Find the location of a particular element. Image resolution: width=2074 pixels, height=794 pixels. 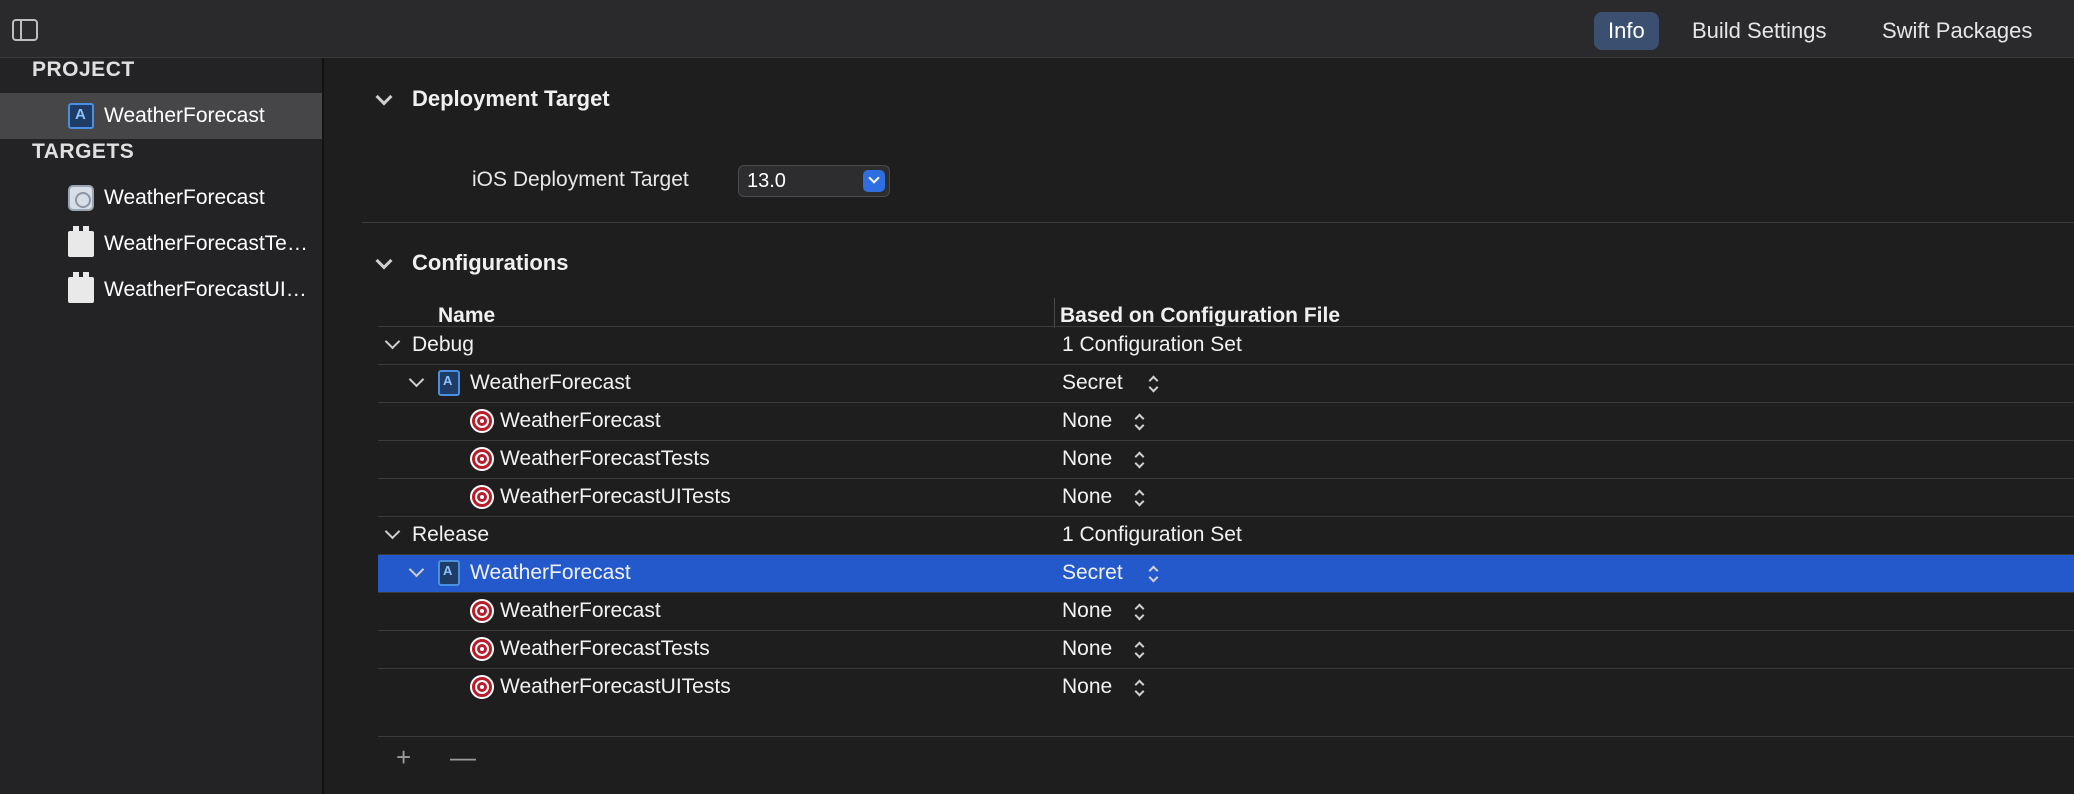

table-row: Debug 1 Configuration Set is located at coordinates (1226, 345).